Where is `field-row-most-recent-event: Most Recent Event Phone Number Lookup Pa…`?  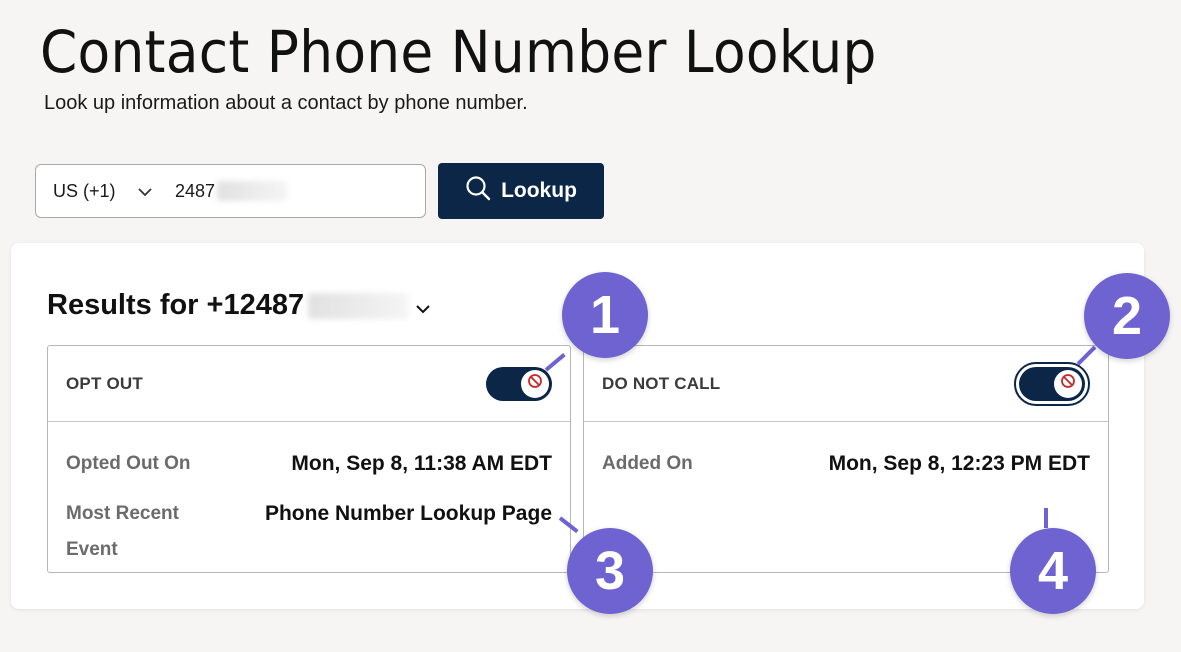 field-row-most-recent-event: Most Recent Event Phone Number Lookup Pa… is located at coordinates (309, 532).